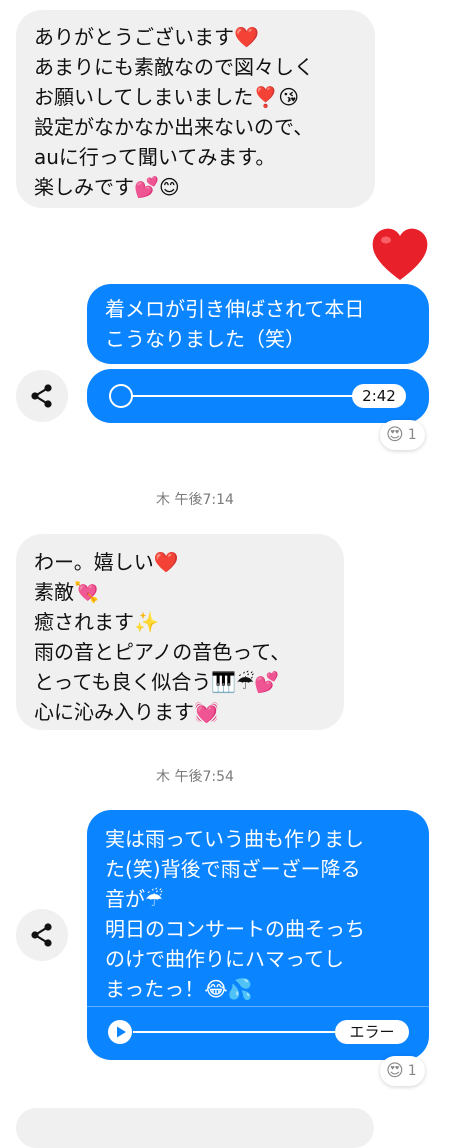 Image resolution: width=465 pixels, height=1148 pixels. Describe the element at coordinates (134, 899) in the screenshot. I see `message-line: 音が☔` at that location.